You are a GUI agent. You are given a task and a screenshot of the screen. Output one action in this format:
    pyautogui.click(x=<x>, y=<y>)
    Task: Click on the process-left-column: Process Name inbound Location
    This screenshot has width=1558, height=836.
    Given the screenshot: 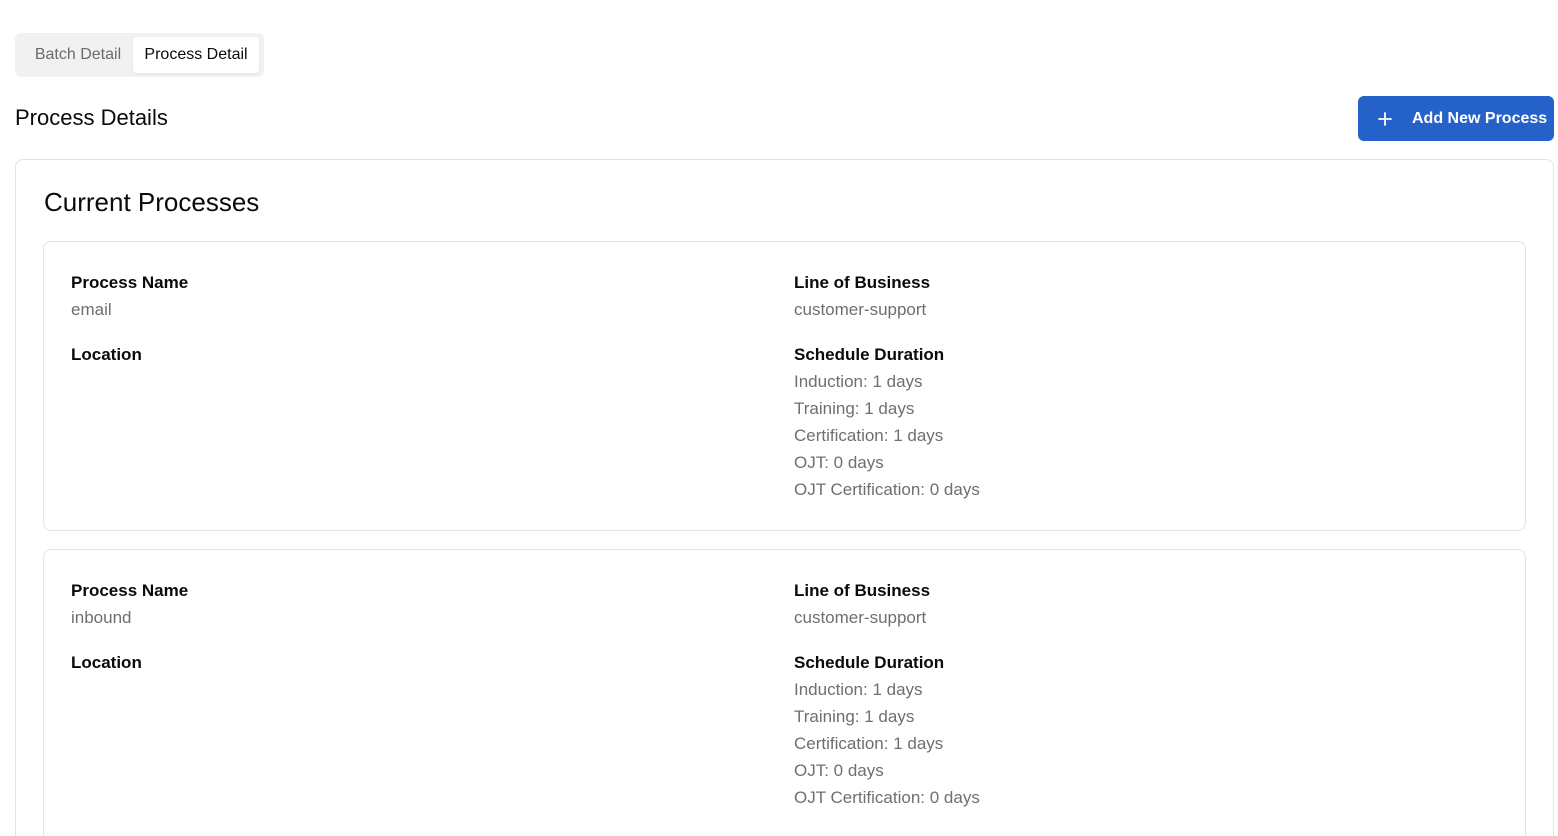 What is the action you would take?
    pyautogui.click(x=411, y=626)
    